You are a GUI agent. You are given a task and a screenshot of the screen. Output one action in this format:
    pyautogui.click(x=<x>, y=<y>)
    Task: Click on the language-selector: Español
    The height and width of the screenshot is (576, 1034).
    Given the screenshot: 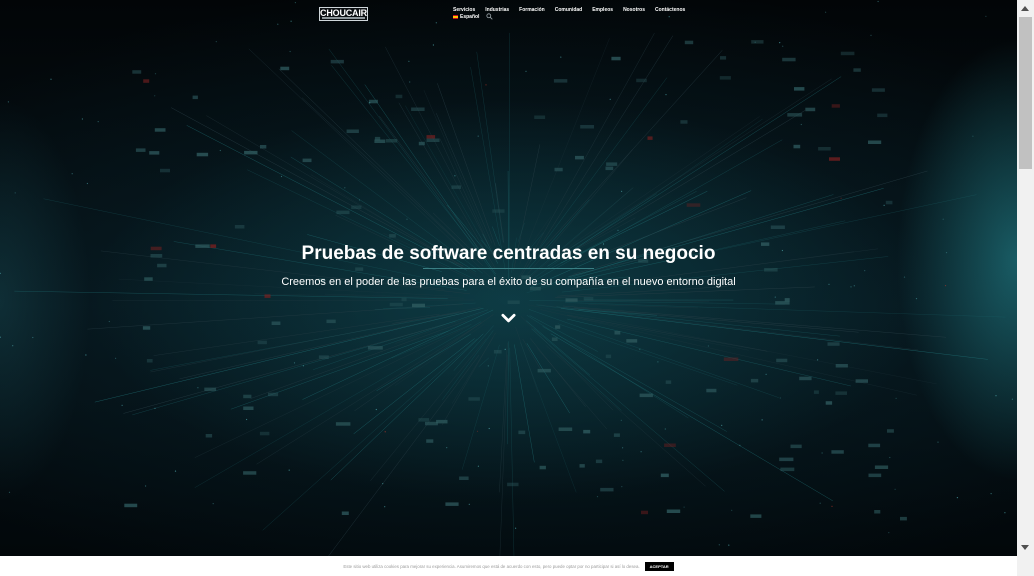 What is the action you would take?
    pyautogui.click(x=466, y=17)
    